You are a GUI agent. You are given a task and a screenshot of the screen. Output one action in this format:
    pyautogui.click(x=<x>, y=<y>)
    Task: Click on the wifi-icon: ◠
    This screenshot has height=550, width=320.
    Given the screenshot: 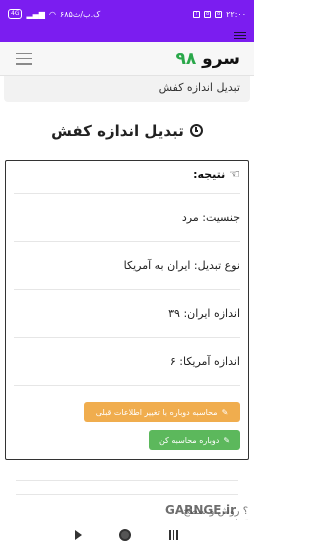 What is the action you would take?
    pyautogui.click(x=52, y=14)
    